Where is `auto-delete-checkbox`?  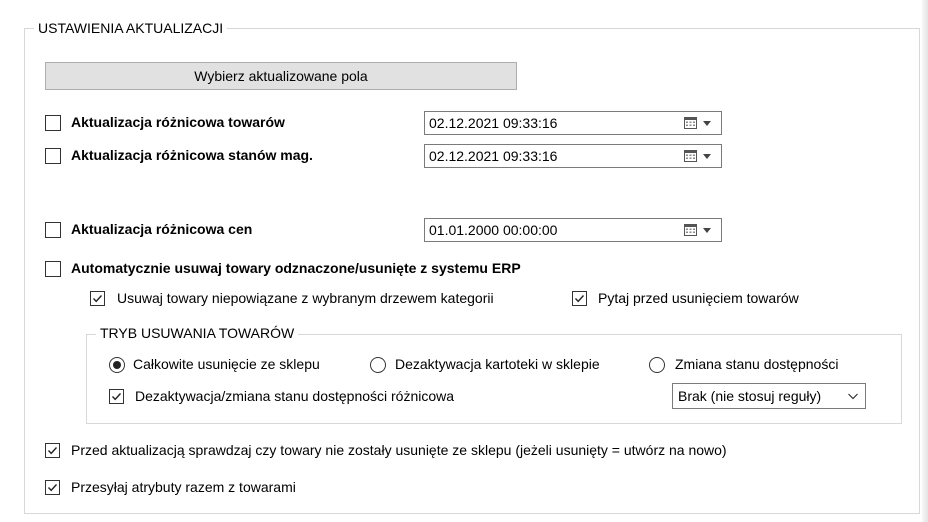 auto-delete-checkbox is located at coordinates (53, 269).